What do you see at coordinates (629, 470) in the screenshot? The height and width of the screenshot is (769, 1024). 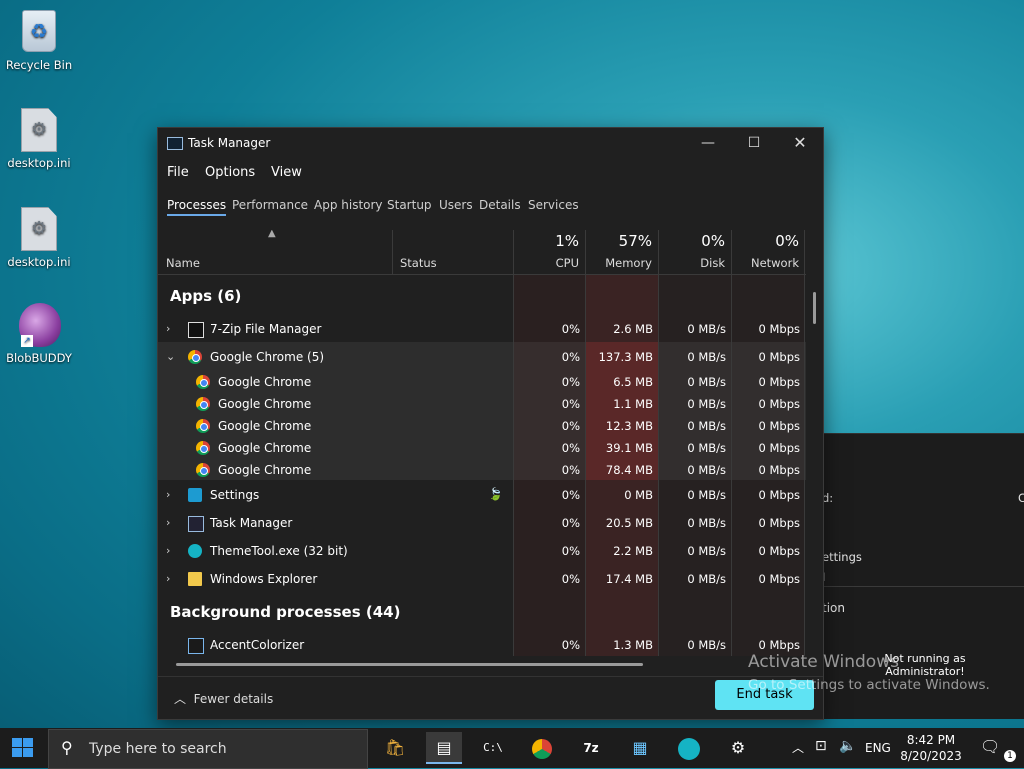 I see `process-memory: 78.4 MB` at bounding box center [629, 470].